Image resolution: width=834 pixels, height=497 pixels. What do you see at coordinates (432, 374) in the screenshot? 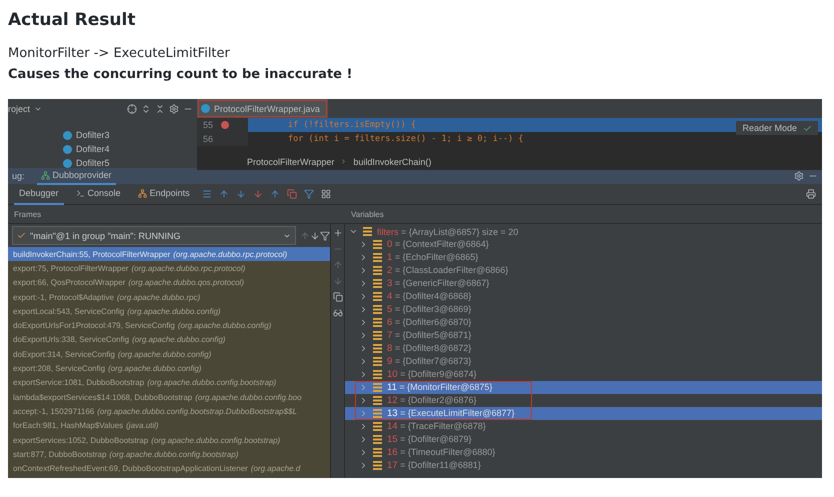
I see `variable-text: 10 = {Dofilter9@6874}` at bounding box center [432, 374].